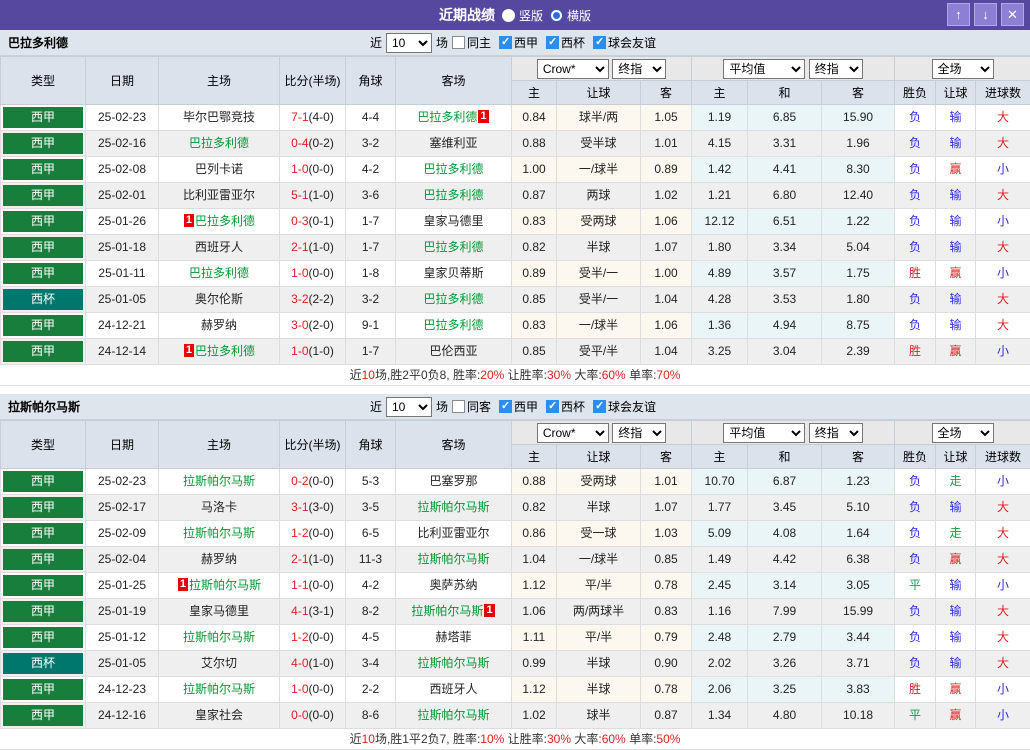 The height and width of the screenshot is (750, 1030). What do you see at coordinates (219, 663) in the screenshot?
I see `home-team-name: 艾尔切` at bounding box center [219, 663].